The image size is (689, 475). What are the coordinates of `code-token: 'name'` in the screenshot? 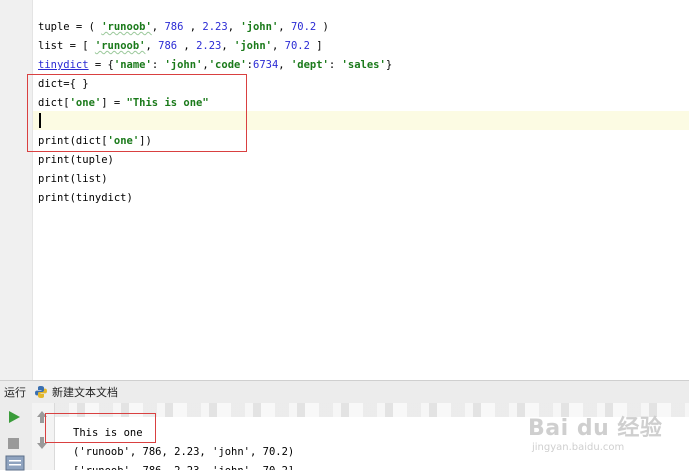 It's located at (132, 65).